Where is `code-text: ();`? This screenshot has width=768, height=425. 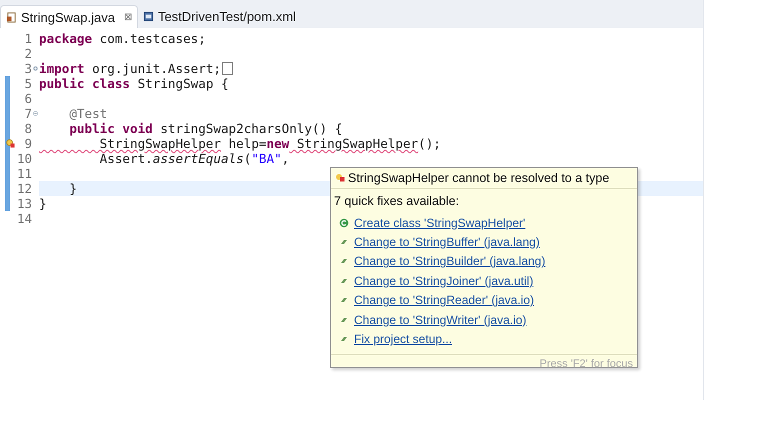 code-text: (); is located at coordinates (429, 143).